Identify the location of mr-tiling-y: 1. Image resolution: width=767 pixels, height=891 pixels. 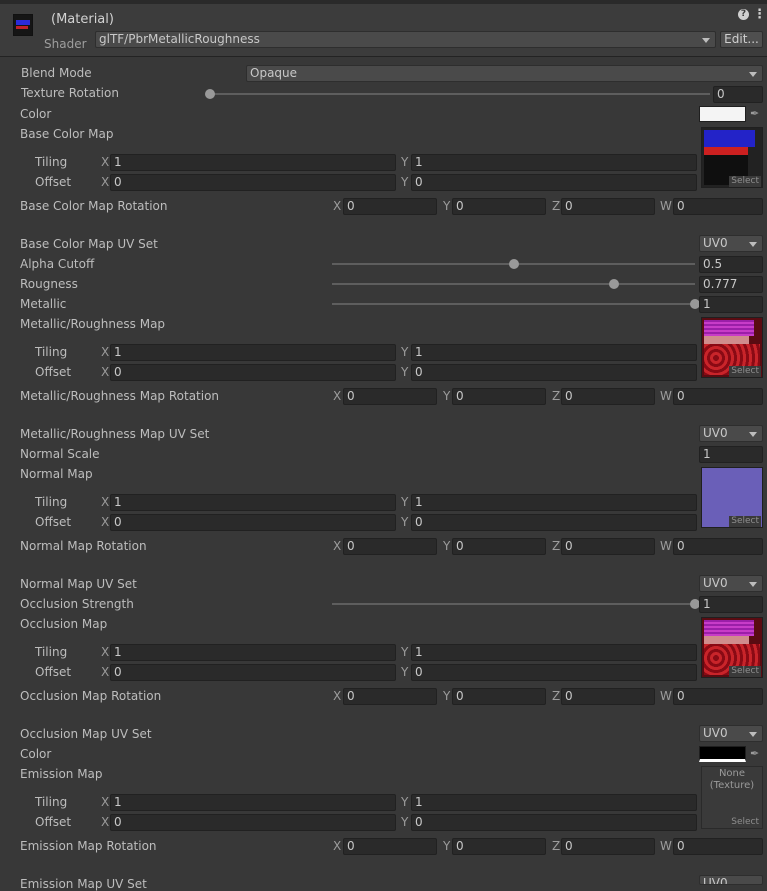
(554, 352).